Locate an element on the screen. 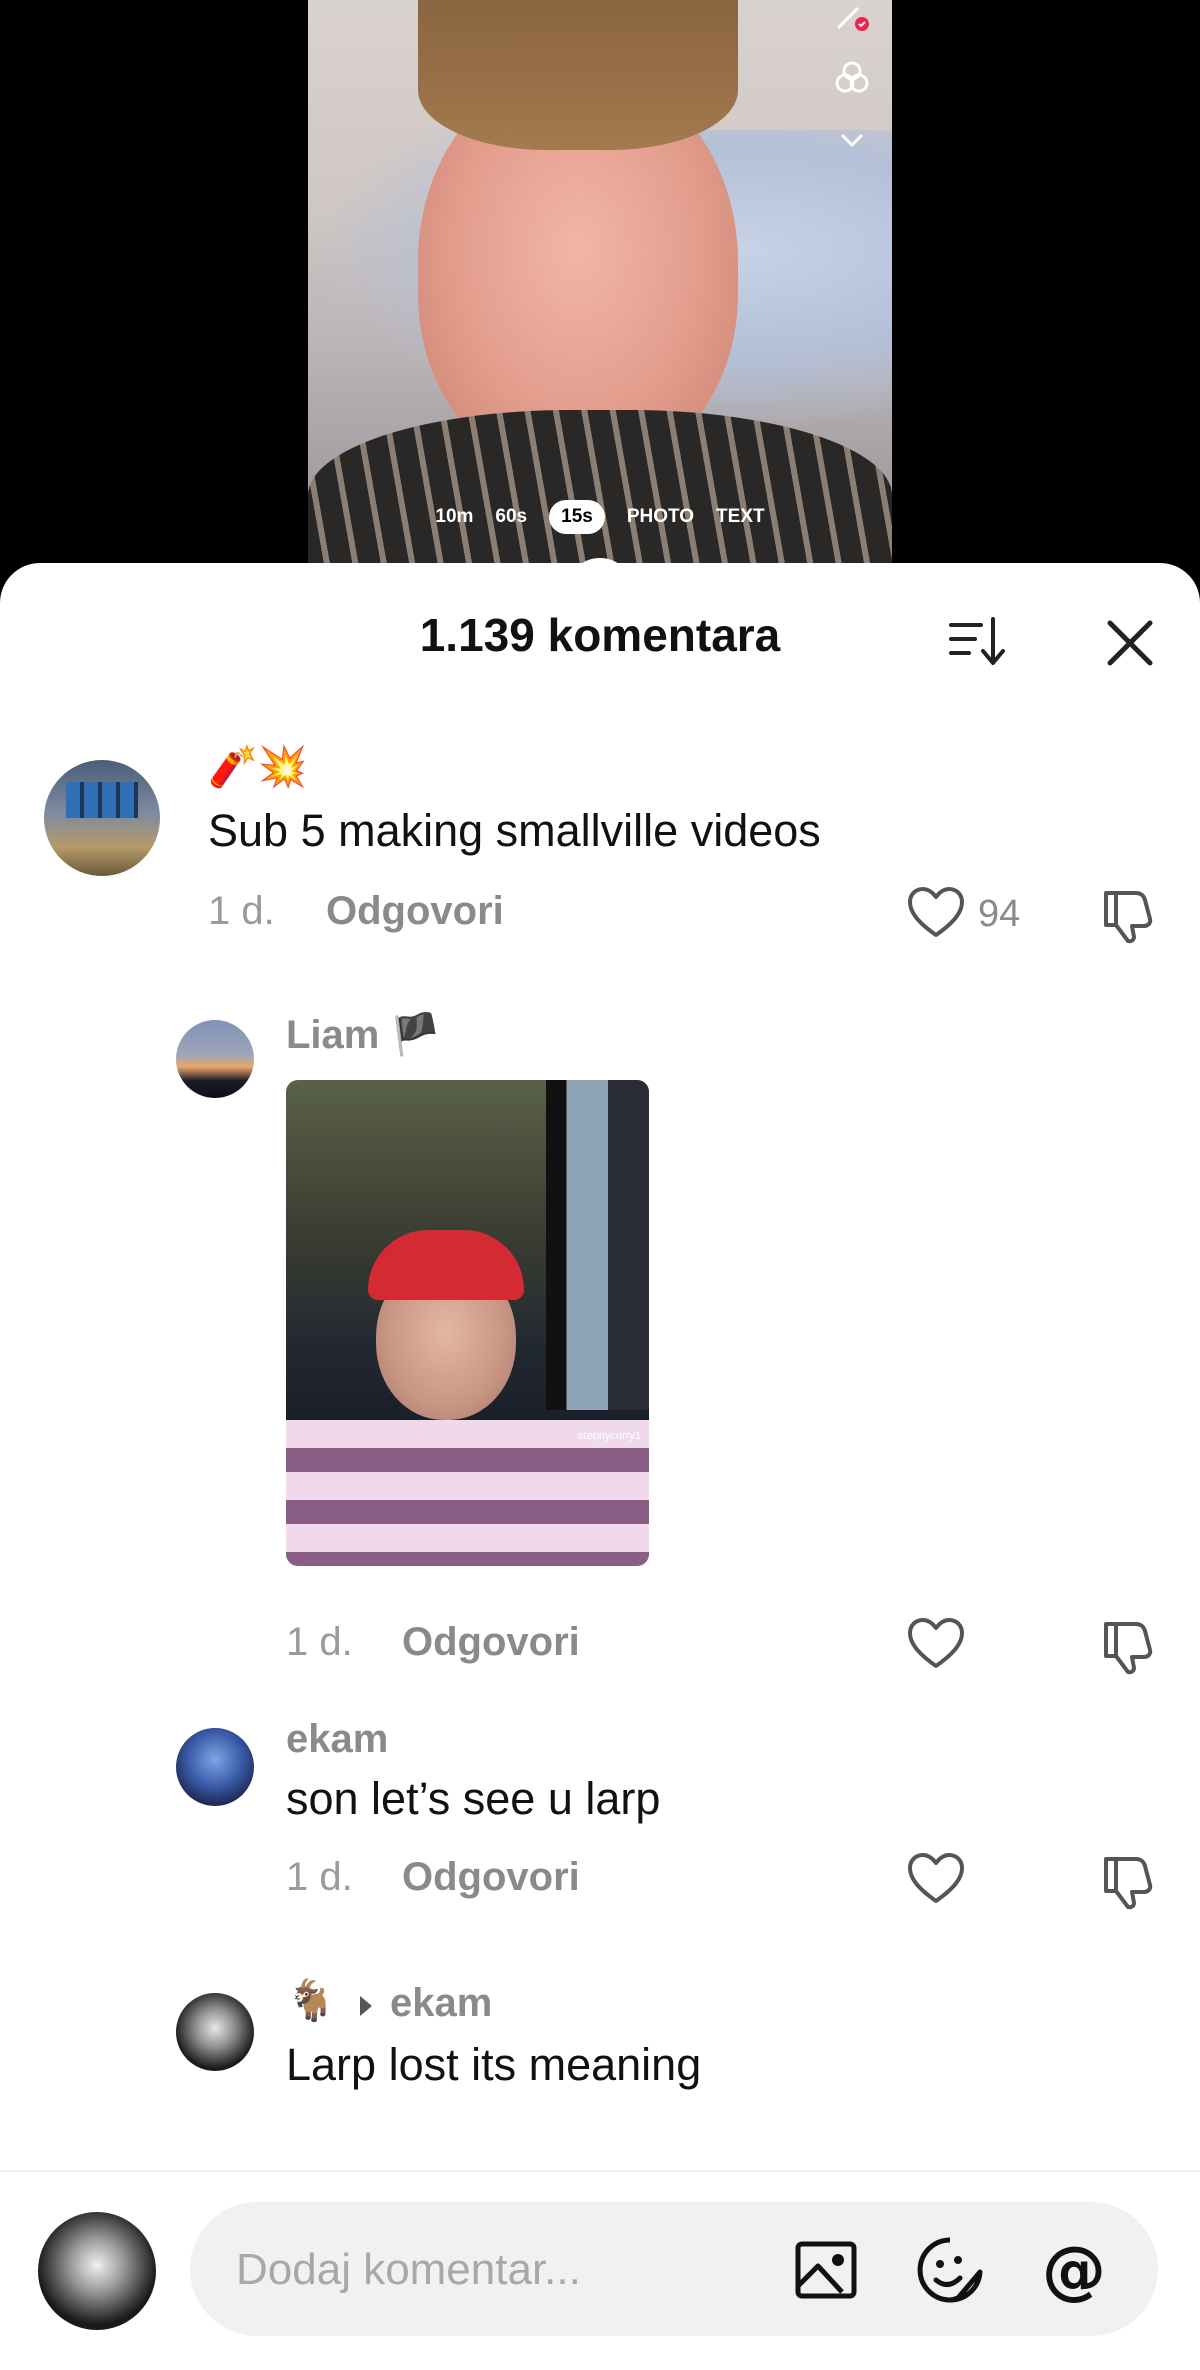 The image size is (1200, 2370). chevron-down-icon is located at coordinates (852, 140).